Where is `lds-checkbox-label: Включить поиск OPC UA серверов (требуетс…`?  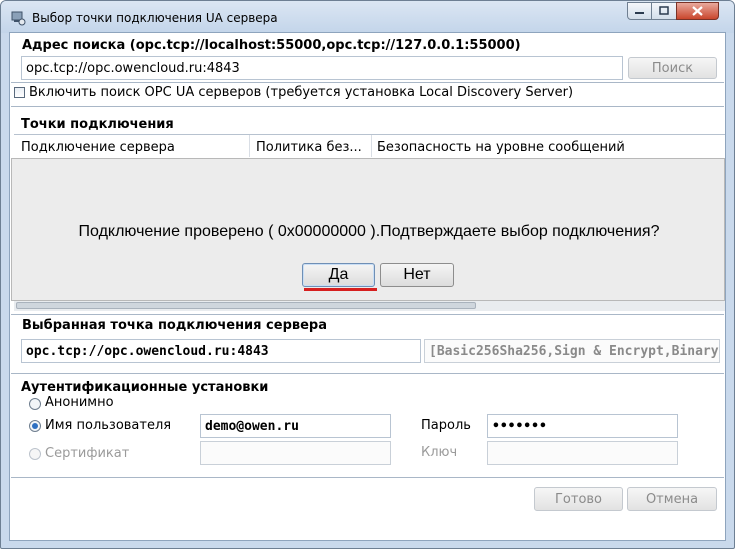 lds-checkbox-label: Включить поиск OPC UA серверов (требуетс… is located at coordinates (301, 92).